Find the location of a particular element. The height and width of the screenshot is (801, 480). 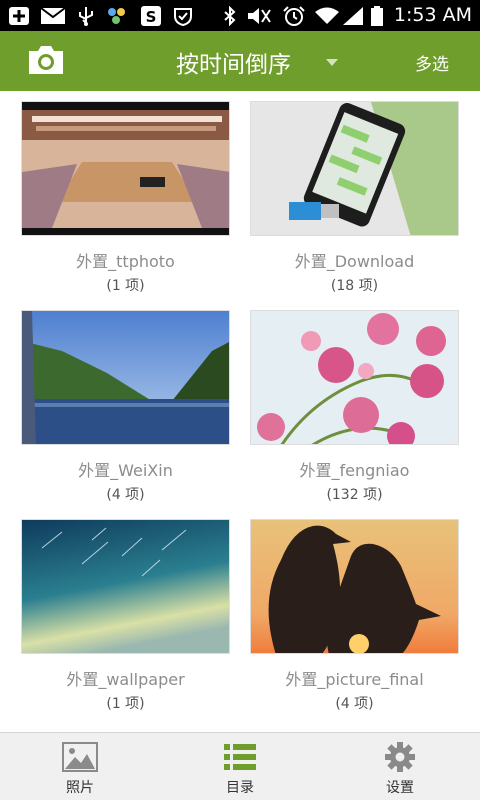

album-name: 外置_ttphoto is located at coordinates (125, 261).